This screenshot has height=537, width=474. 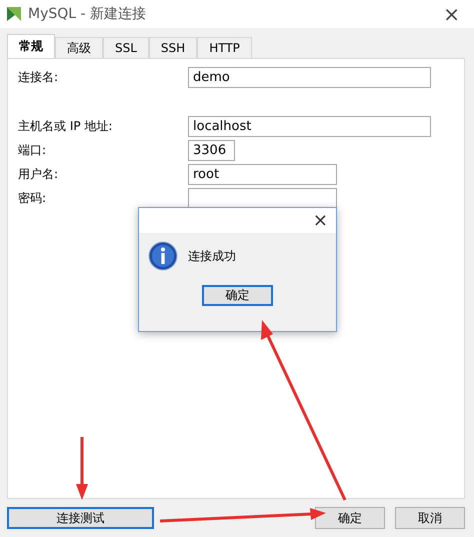 What do you see at coordinates (211, 150) in the screenshot?
I see `input-field: 3306` at bounding box center [211, 150].